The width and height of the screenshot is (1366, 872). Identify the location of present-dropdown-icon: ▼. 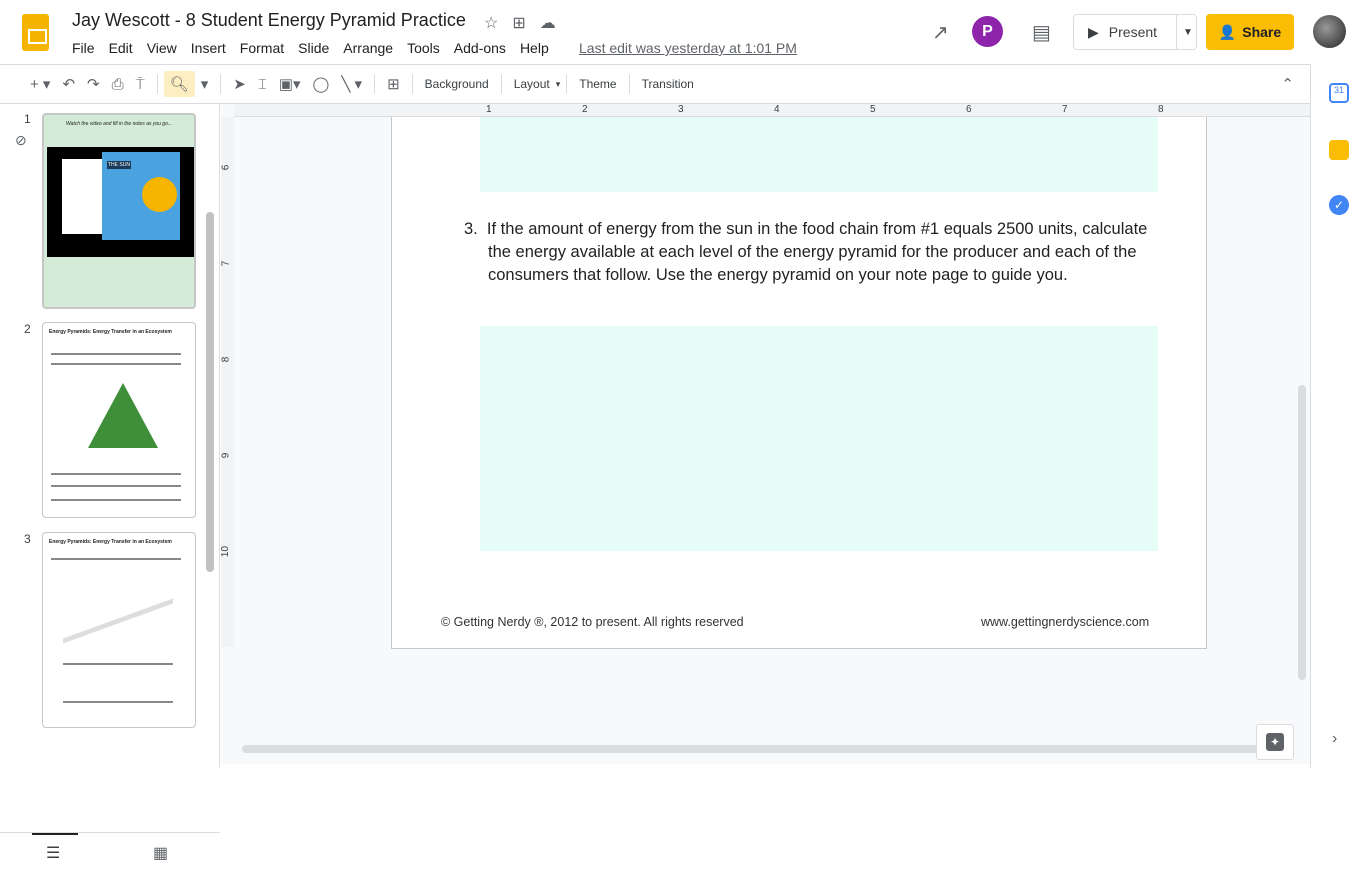
(1185, 32).